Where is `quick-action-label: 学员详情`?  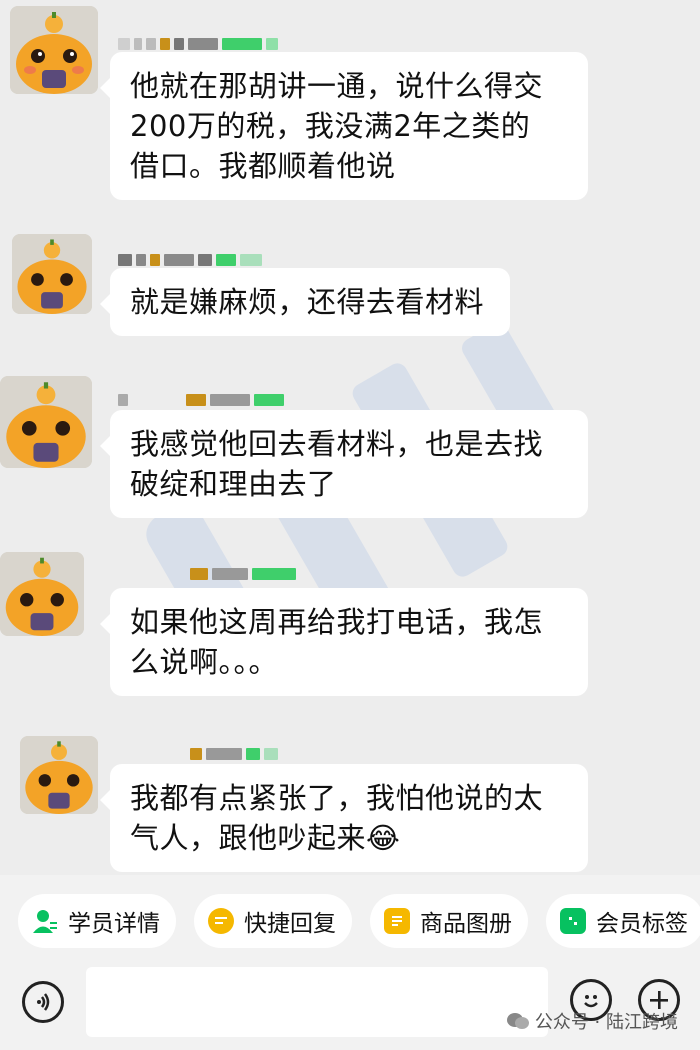 quick-action-label: 学员详情 is located at coordinates (114, 924).